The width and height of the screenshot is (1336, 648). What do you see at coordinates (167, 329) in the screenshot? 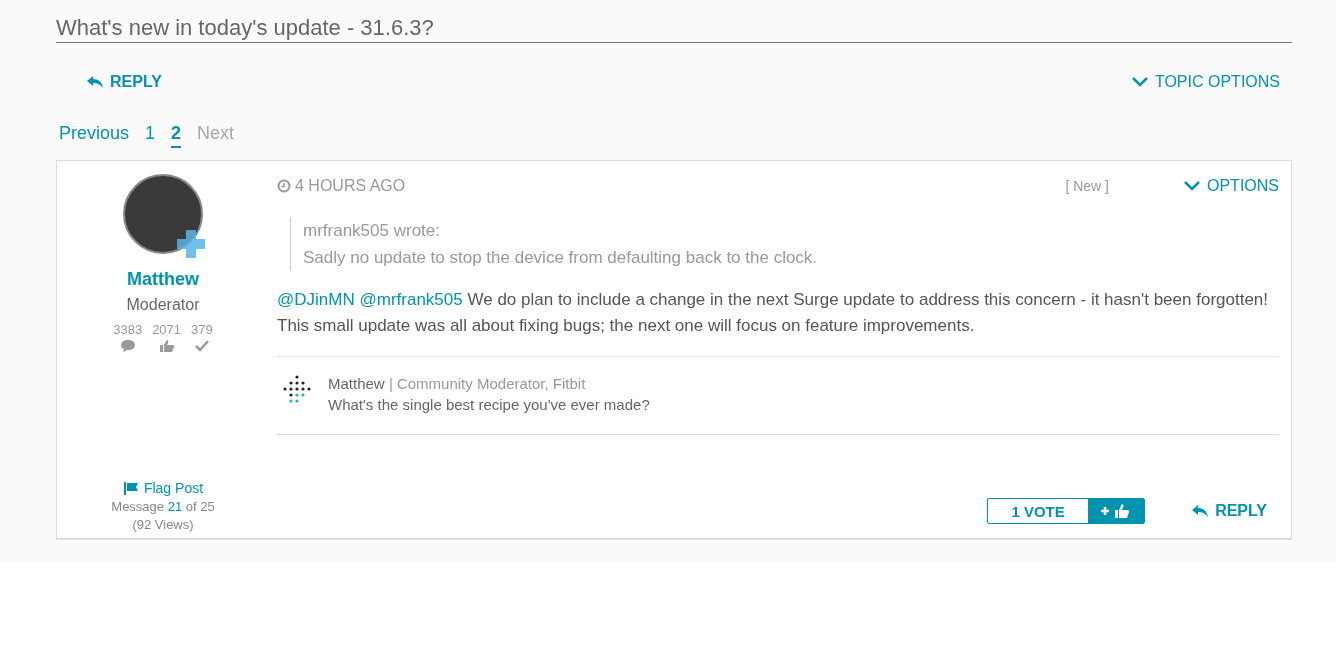
I see `stat-count: 2071` at bounding box center [167, 329].